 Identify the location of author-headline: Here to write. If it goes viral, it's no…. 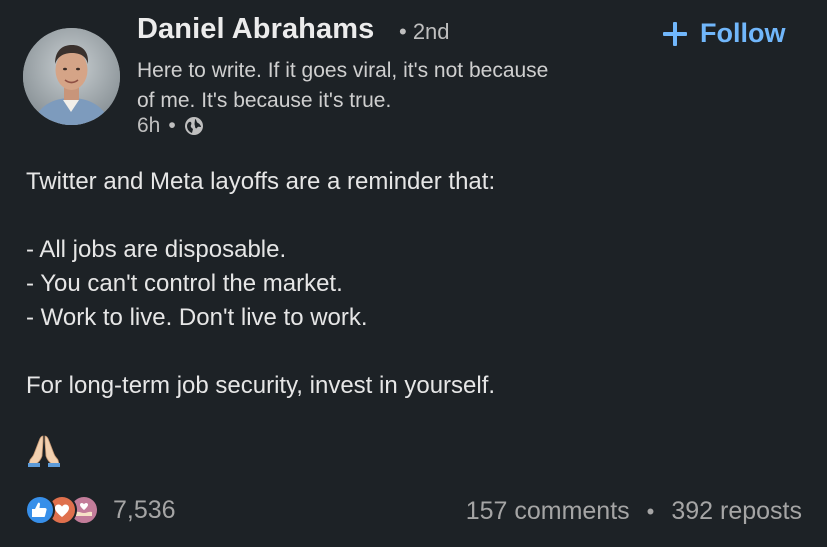
(343, 85).